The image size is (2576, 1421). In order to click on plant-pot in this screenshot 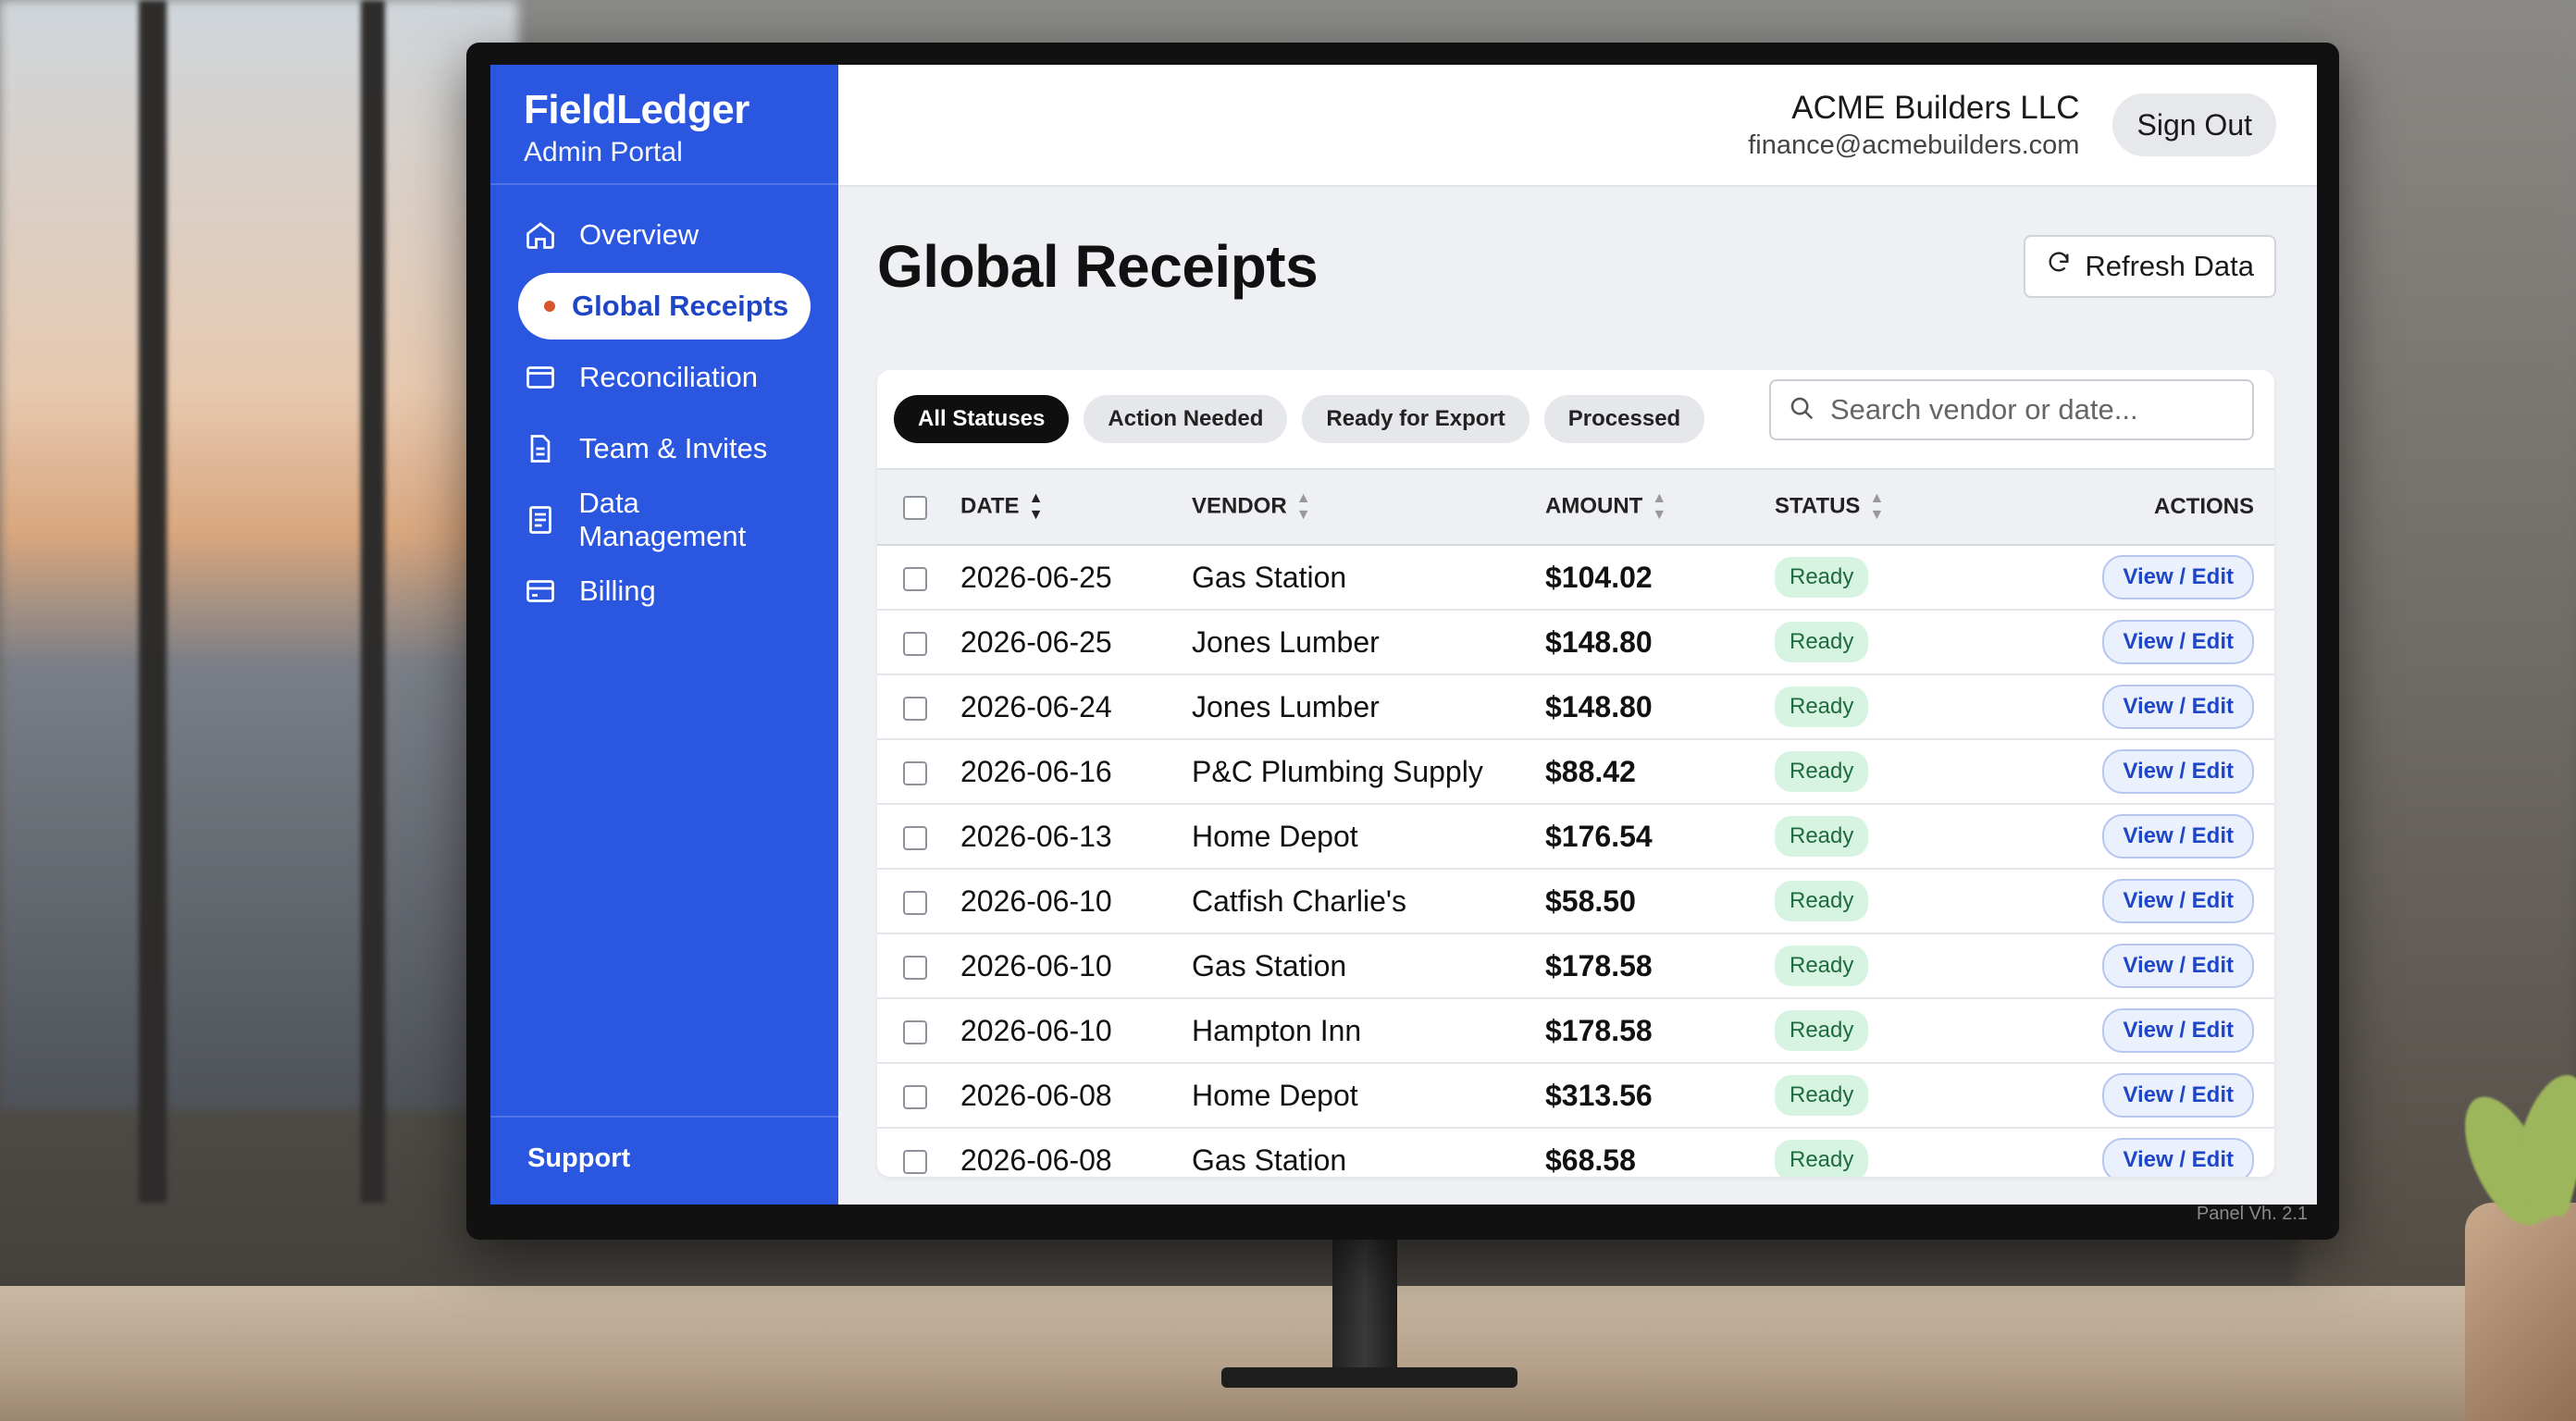, I will do `click(2520, 1312)`.